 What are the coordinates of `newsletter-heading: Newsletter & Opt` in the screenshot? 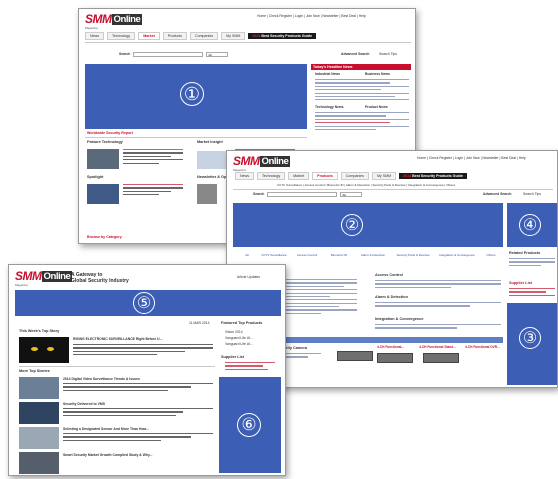 It's located at (212, 177).